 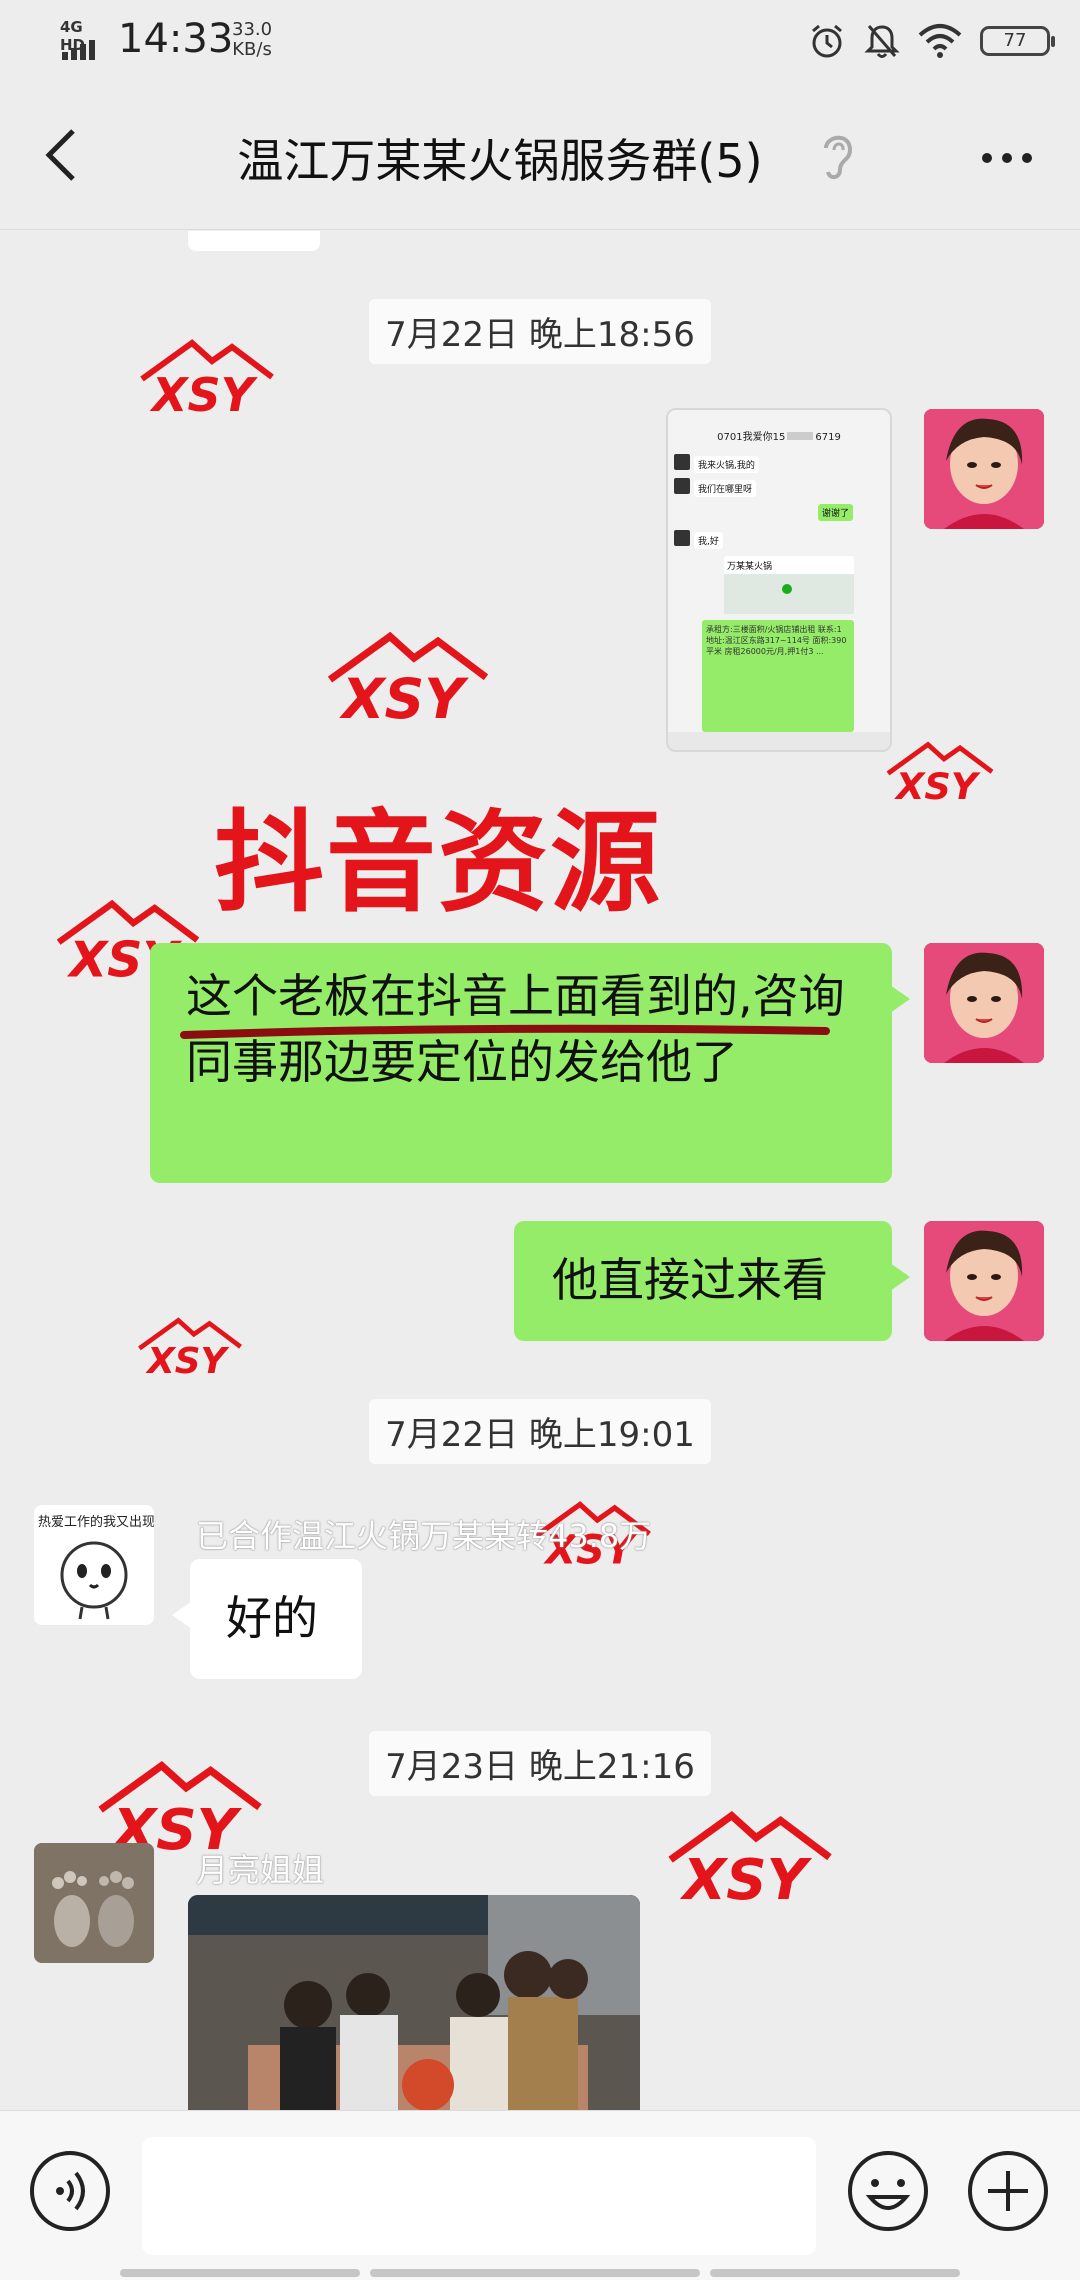 What do you see at coordinates (1017, 41) in the screenshot?
I see `battery-icon: 77` at bounding box center [1017, 41].